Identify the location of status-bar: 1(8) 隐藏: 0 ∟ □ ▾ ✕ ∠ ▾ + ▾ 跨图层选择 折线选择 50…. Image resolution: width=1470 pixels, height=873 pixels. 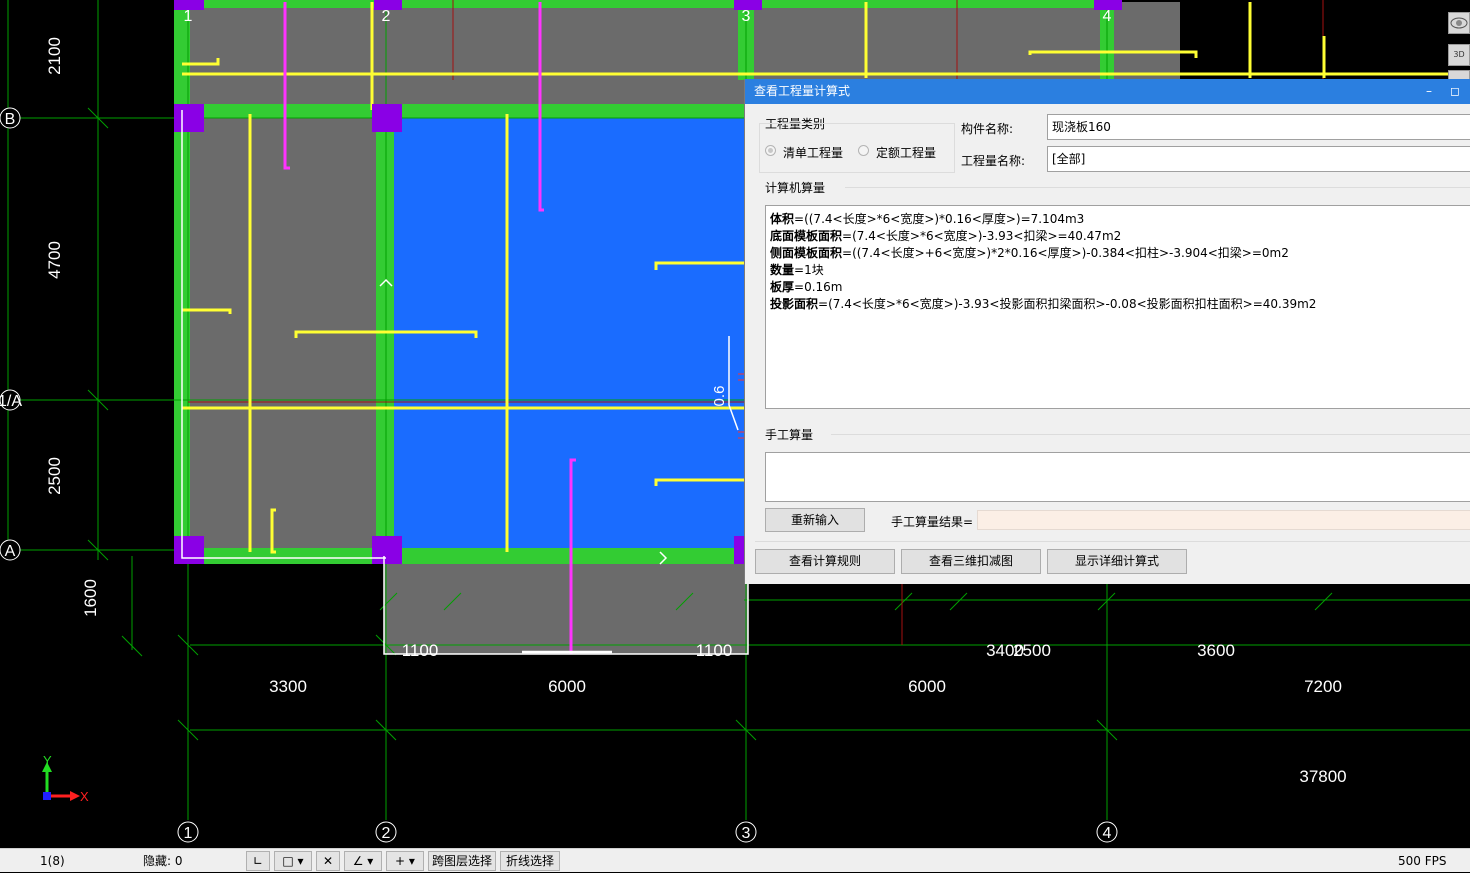
(735, 860).